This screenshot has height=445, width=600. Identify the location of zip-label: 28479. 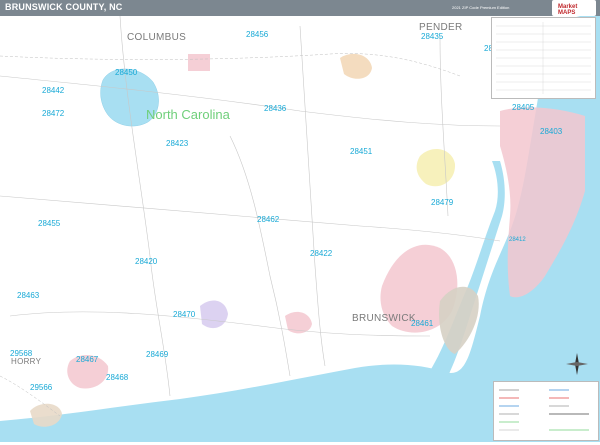
(442, 202).